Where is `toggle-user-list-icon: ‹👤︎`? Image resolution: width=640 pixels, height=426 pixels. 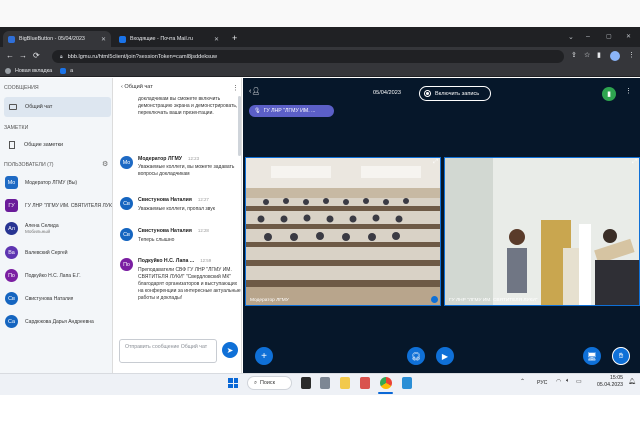 toggle-user-list-icon: ‹👤︎ is located at coordinates (254, 91).